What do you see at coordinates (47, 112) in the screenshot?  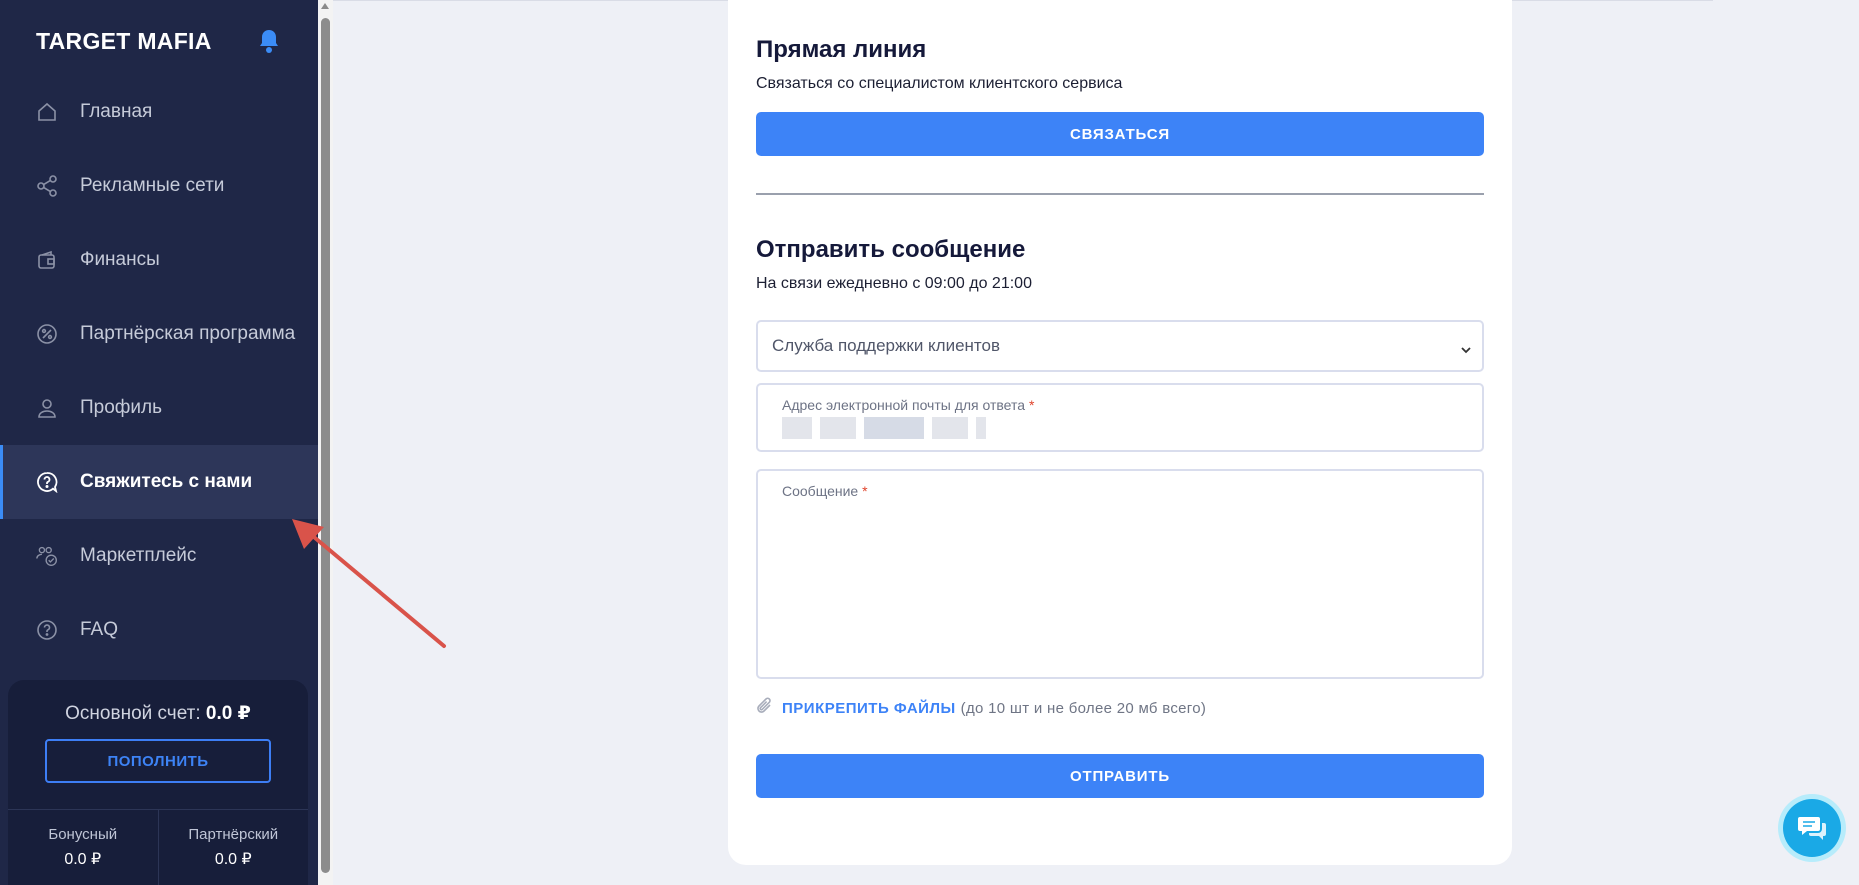 I see `home-icon` at bounding box center [47, 112].